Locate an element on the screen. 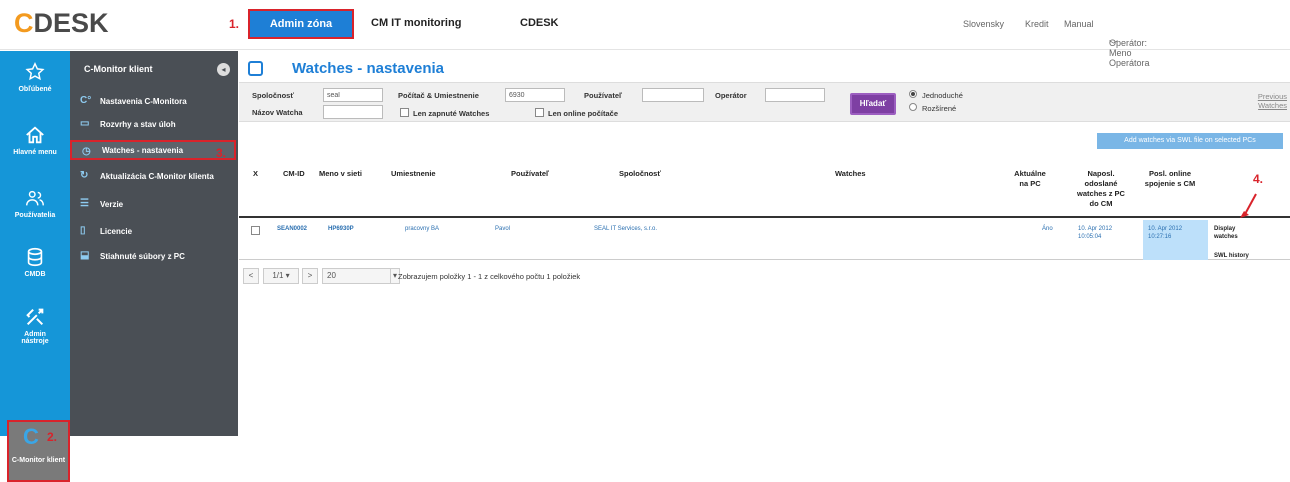 This screenshot has width=1290, height=482. c-logo-icon: C is located at coordinates (31, 436).